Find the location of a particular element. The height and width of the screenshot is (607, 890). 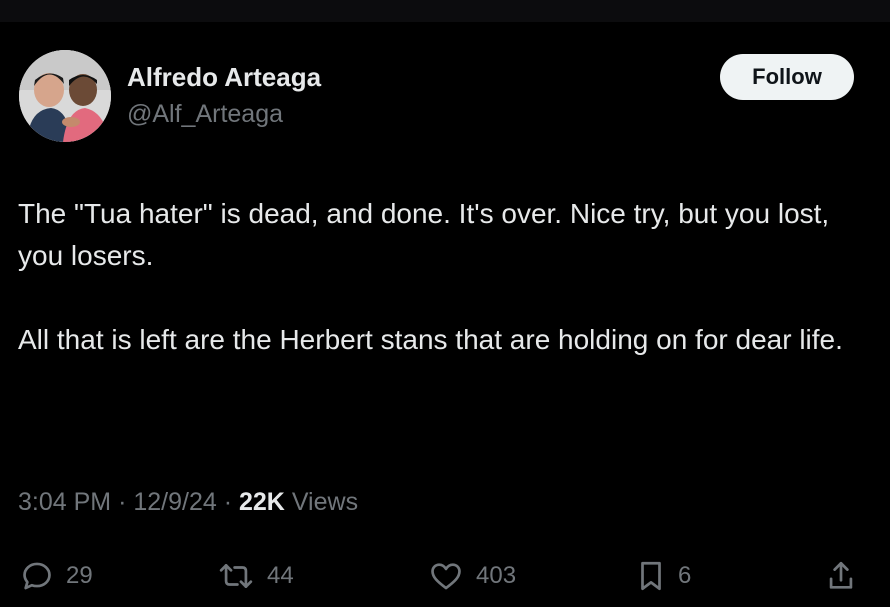

share-button is located at coordinates (841, 576).